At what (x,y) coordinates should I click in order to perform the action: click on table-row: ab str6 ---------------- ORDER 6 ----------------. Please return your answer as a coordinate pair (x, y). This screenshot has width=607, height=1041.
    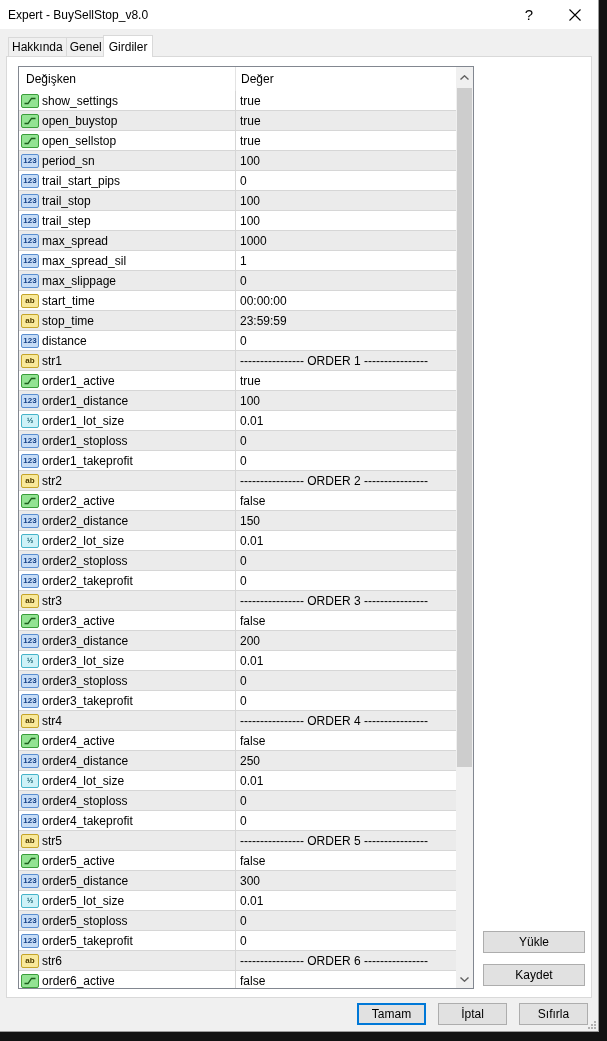
    Looking at the image, I should click on (237, 961).